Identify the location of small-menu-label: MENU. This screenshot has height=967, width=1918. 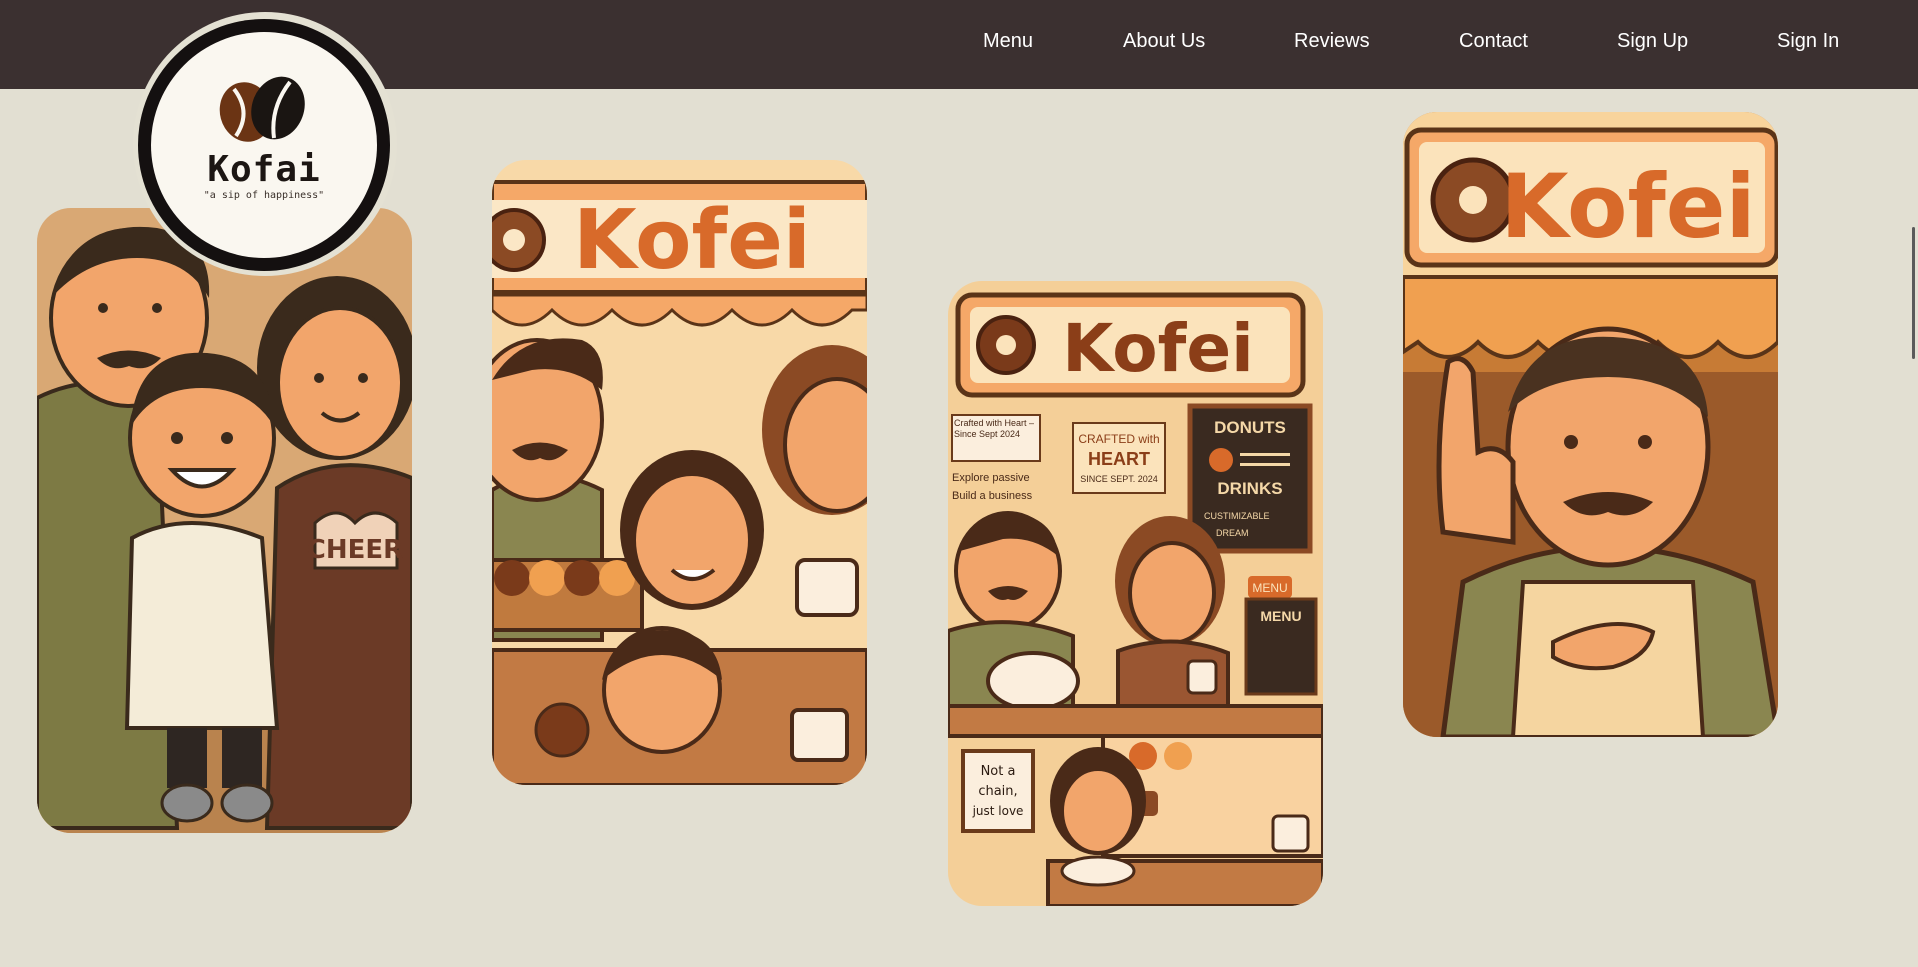
(1269, 588).